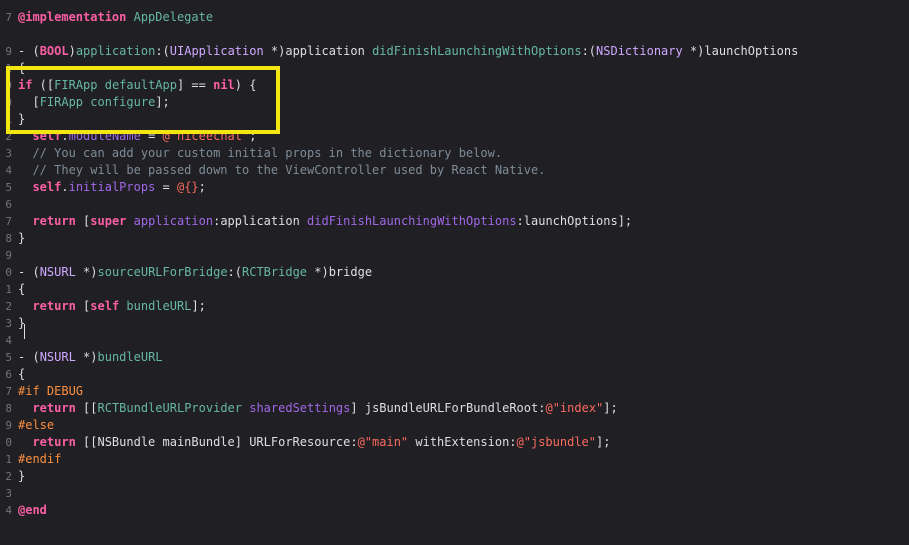 This screenshot has height=545, width=909. Describe the element at coordinates (300, 408) in the screenshot. I see `code-token: sharedSettings` at that location.